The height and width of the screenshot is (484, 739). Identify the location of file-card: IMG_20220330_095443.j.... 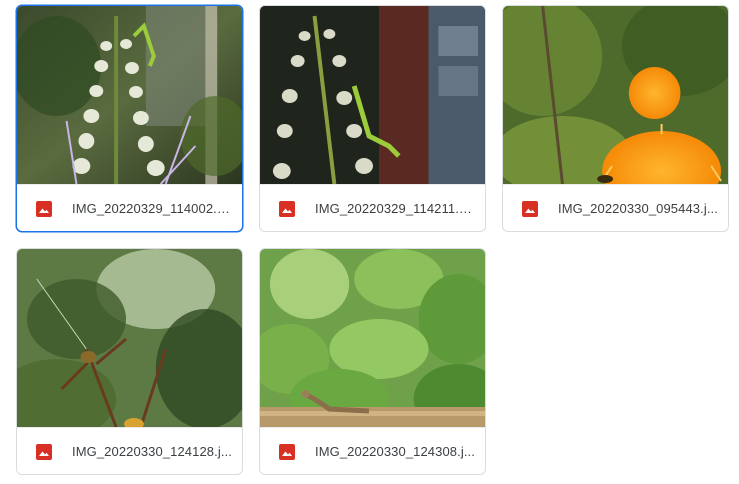
(615, 118).